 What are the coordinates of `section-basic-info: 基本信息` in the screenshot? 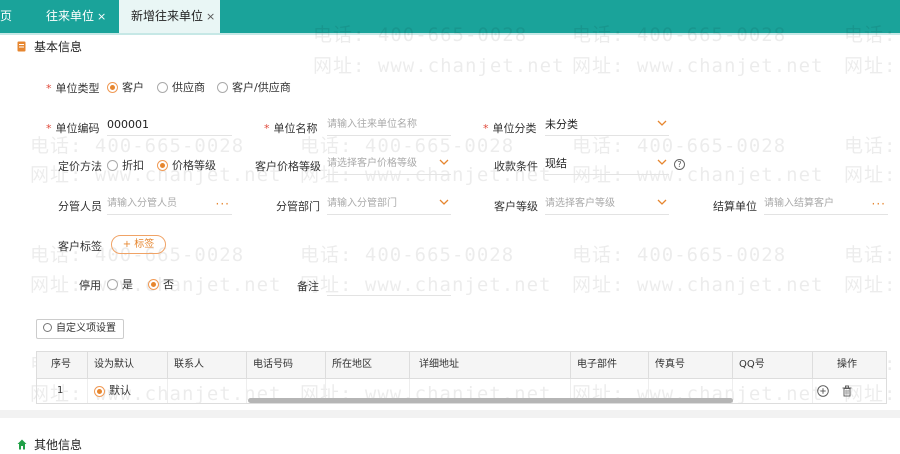 It's located at (49, 46).